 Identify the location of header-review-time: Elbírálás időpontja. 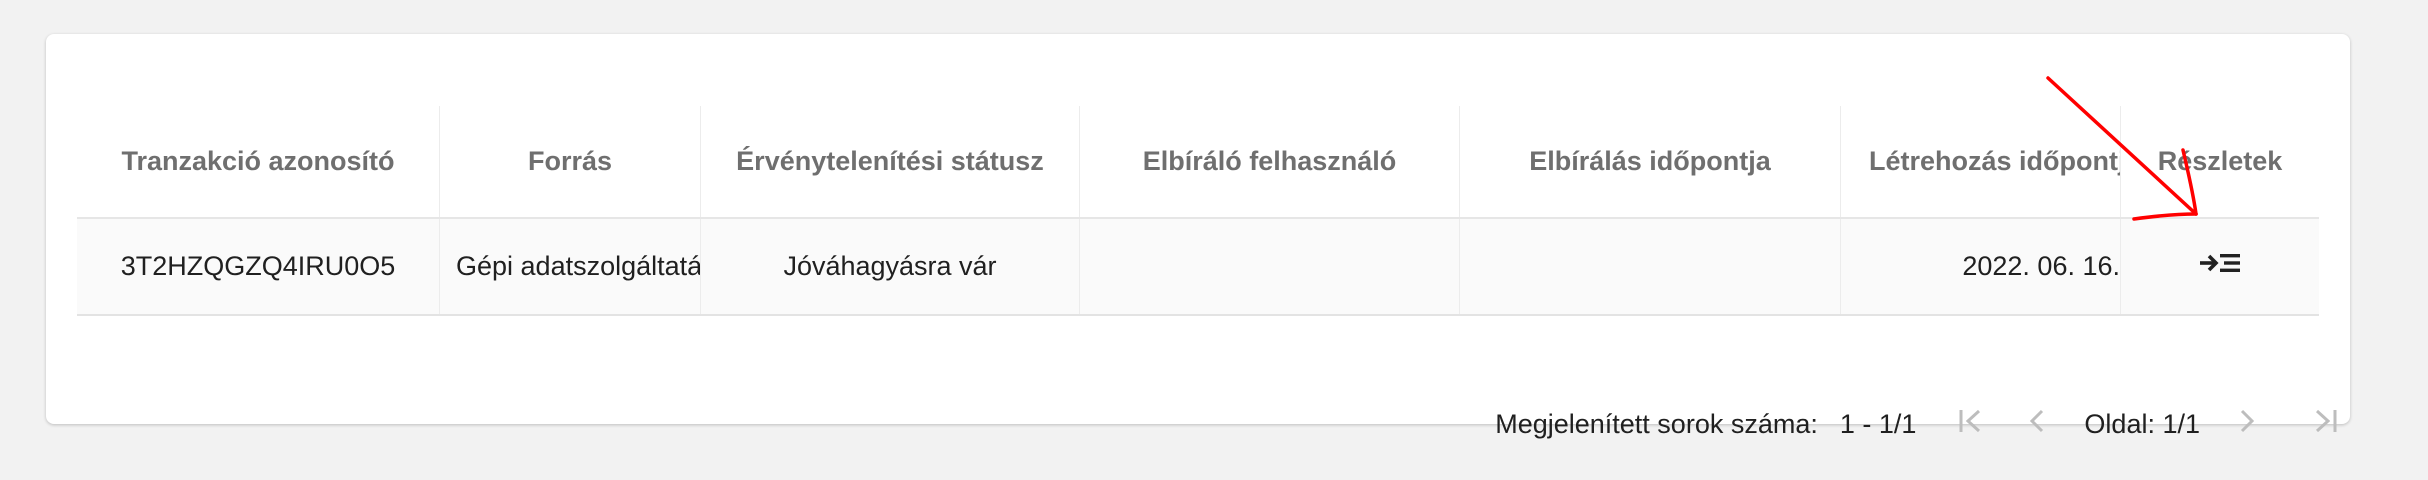
(1649, 161).